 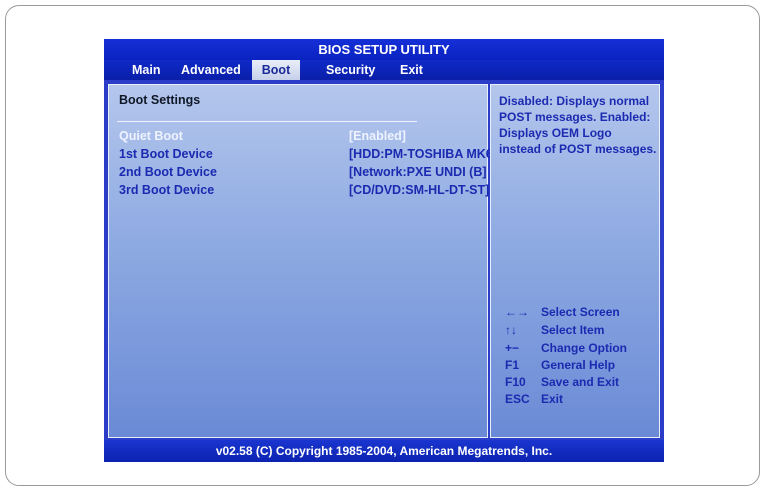 What do you see at coordinates (512, 348) in the screenshot?
I see `key-name: +−` at bounding box center [512, 348].